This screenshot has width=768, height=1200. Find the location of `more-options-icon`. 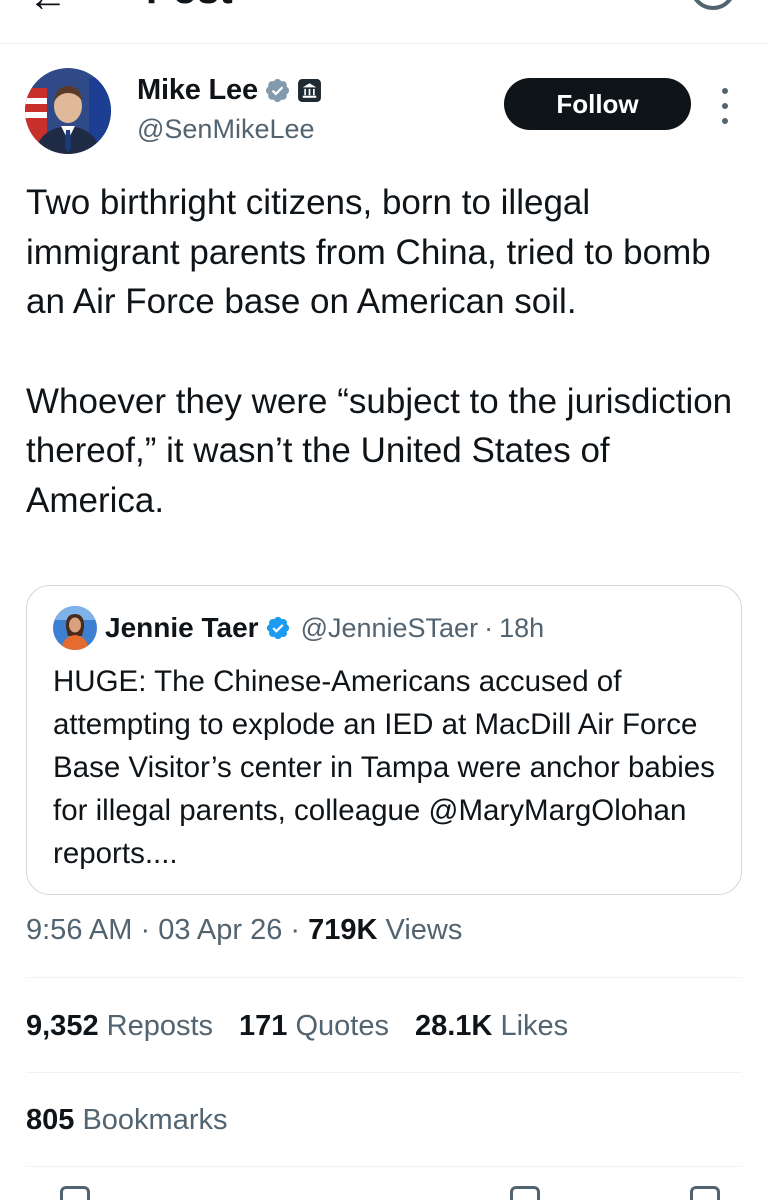

more-options-icon is located at coordinates (725, 106).